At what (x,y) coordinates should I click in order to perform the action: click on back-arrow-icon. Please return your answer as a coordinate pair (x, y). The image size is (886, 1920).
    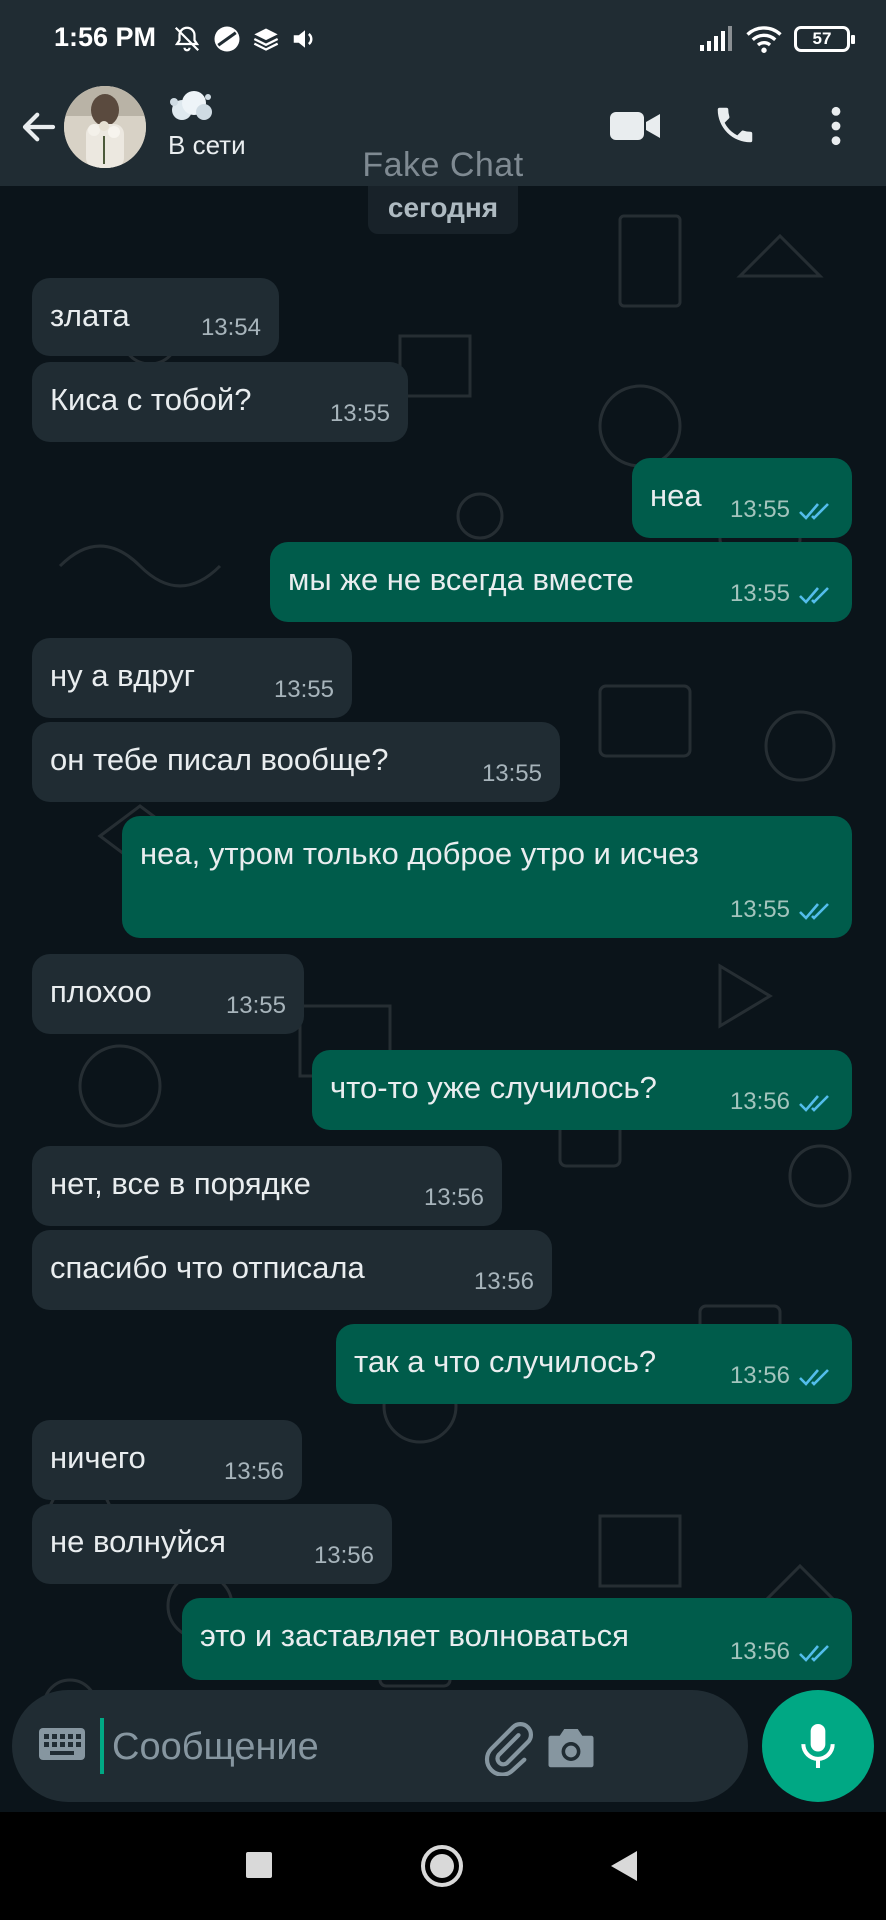
    Looking at the image, I should click on (39, 127).